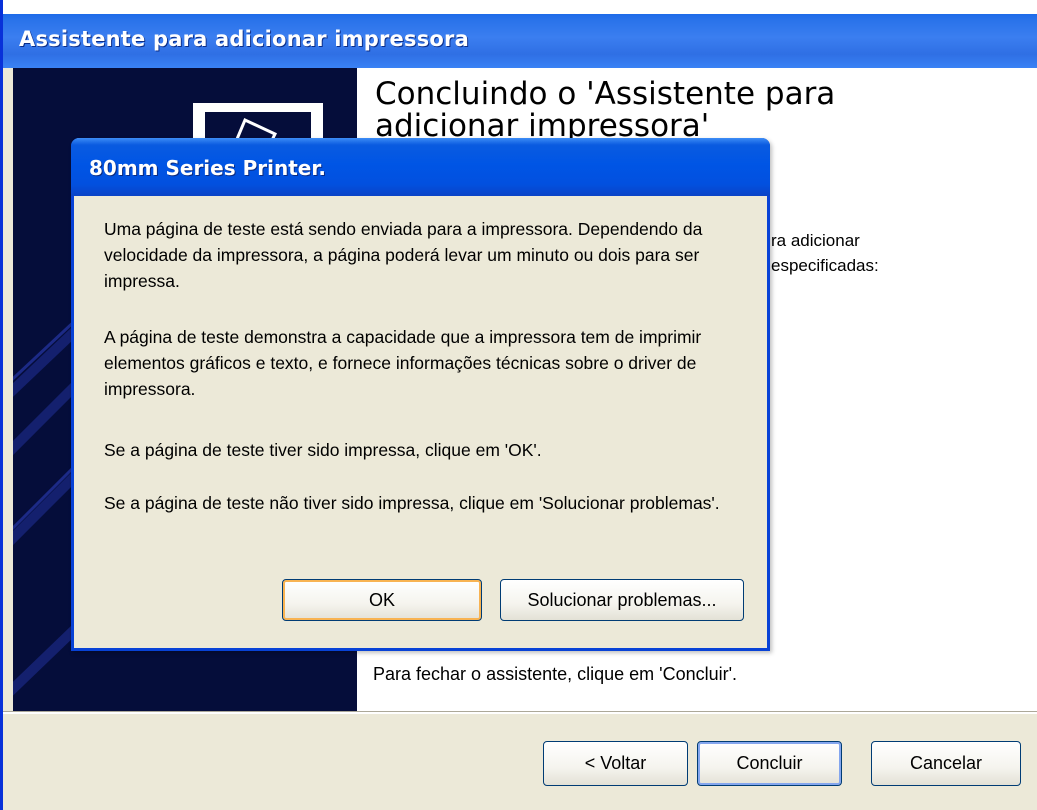 Image resolution: width=1037 pixels, height=810 pixels. Describe the element at coordinates (520, 712) in the screenshot. I see `footer-separator` at that location.